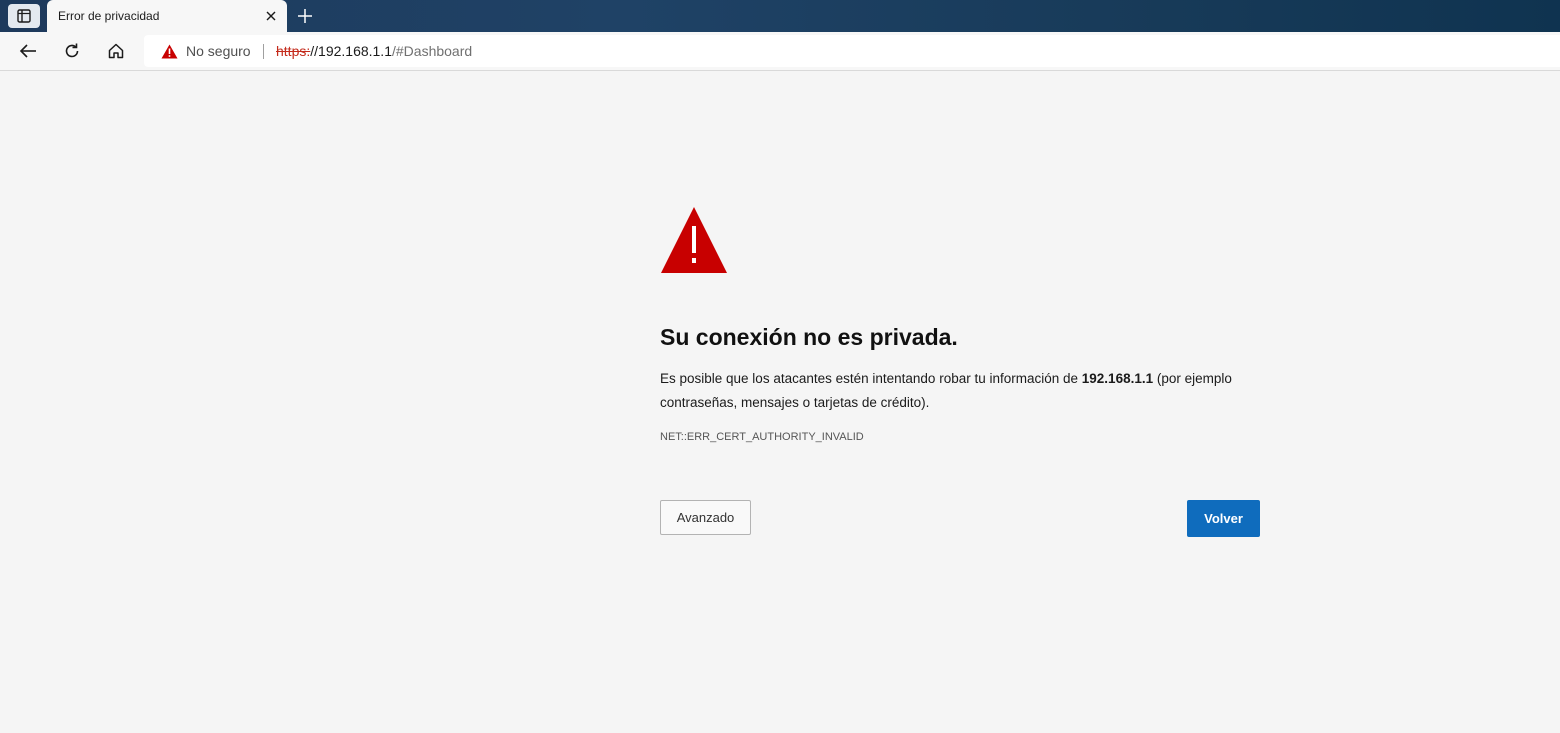 The width and height of the screenshot is (1560, 733). I want to click on home-icon, so click(116, 51).